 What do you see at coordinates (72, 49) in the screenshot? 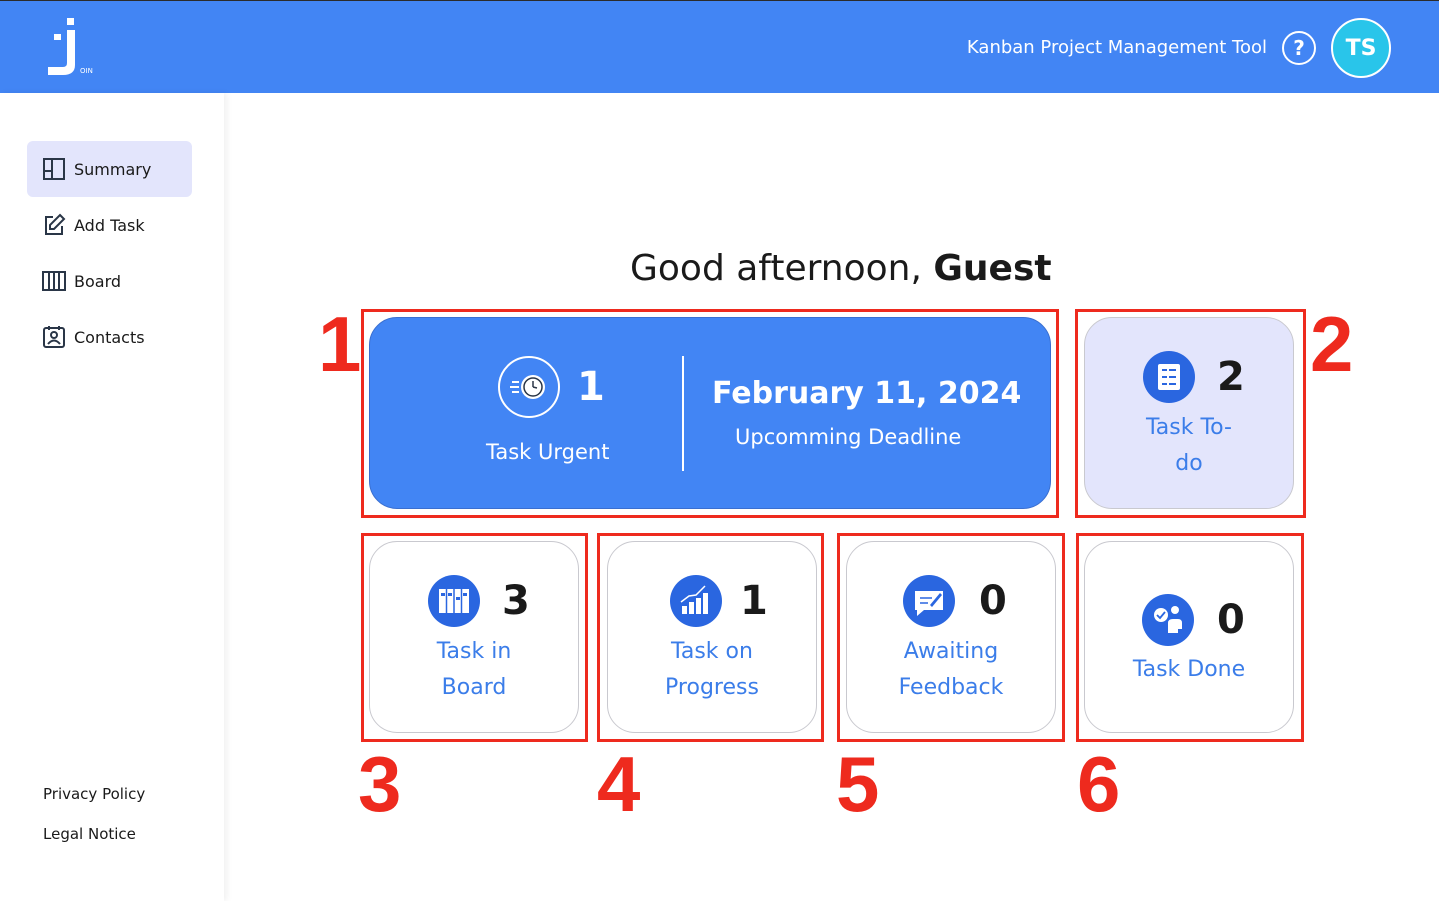
I see `join-logo: OIN` at bounding box center [72, 49].